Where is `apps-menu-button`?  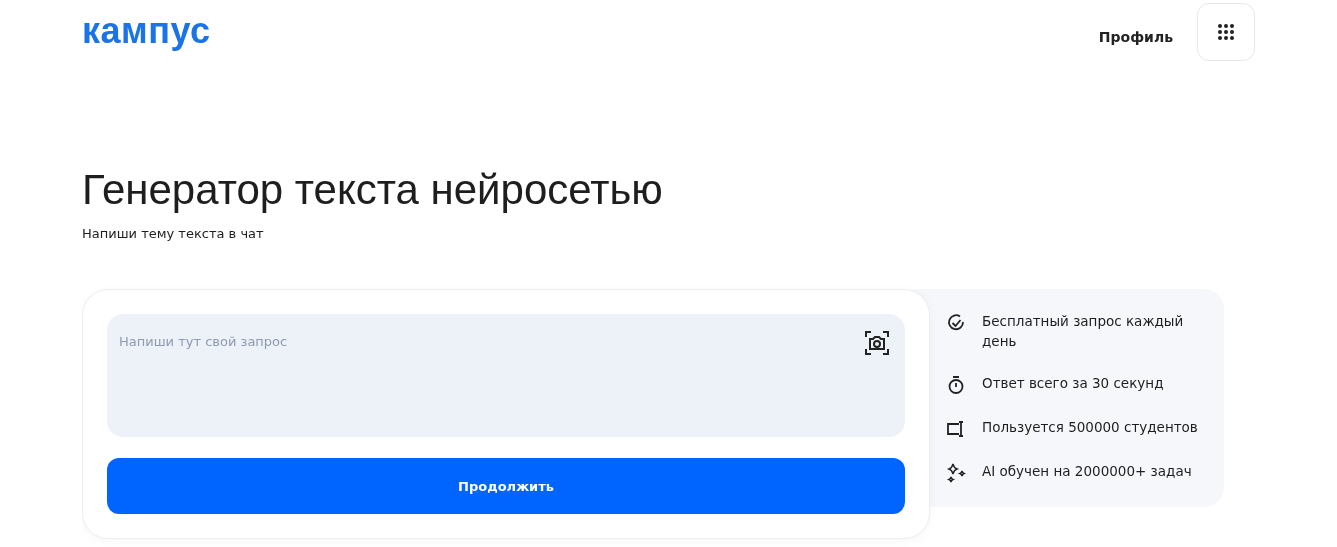 apps-menu-button is located at coordinates (1226, 32).